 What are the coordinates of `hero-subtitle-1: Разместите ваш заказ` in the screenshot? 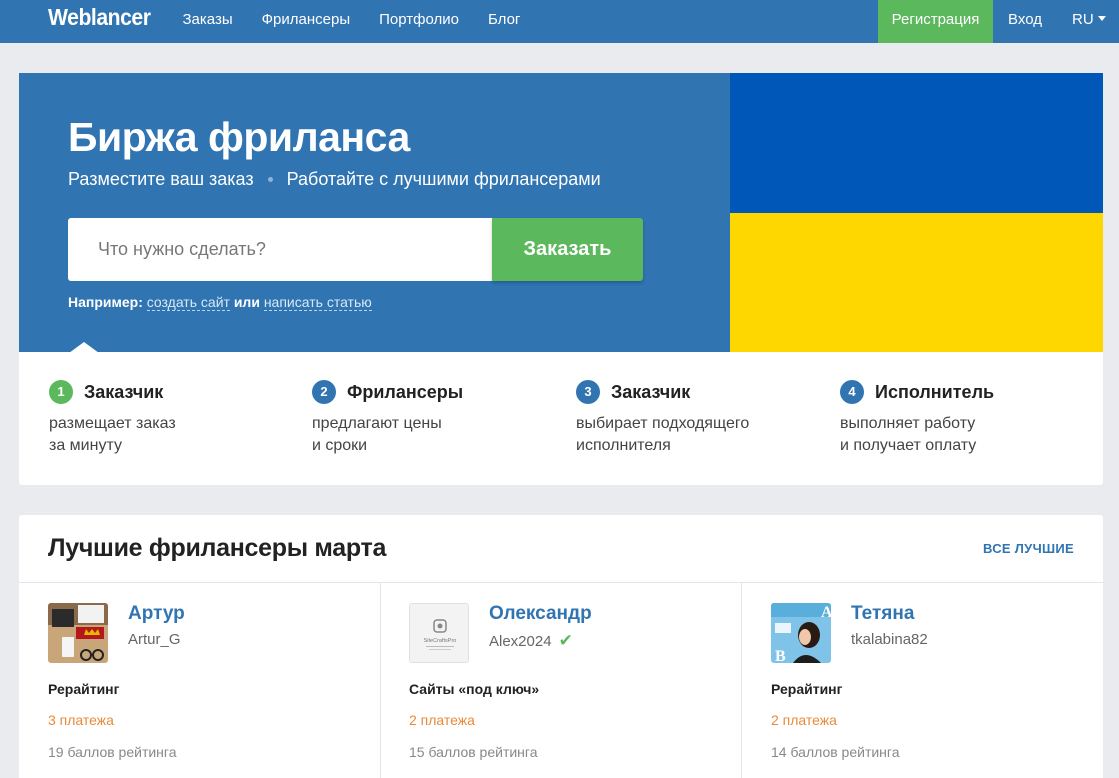 It's located at (161, 179).